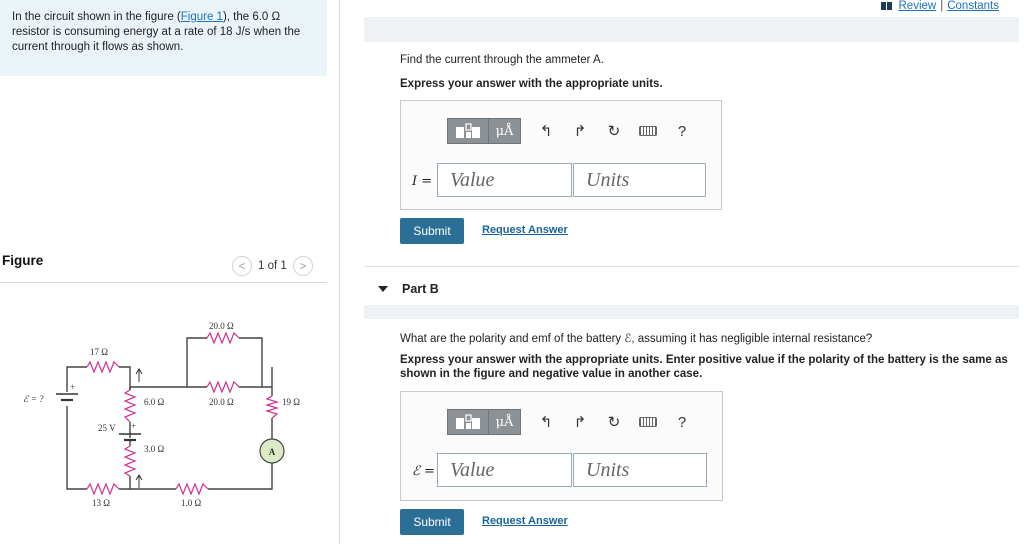  I want to click on part-a-header-band, so click(691, 29).